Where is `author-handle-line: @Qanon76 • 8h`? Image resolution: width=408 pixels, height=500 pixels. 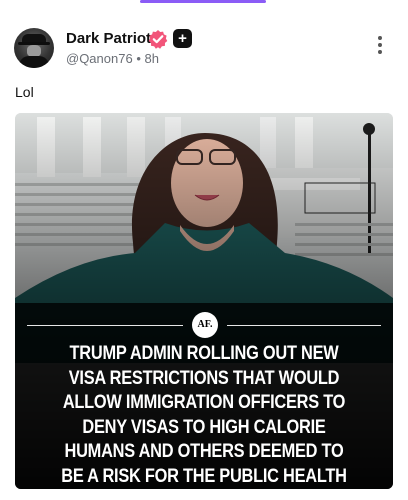
author-handle-line: @Qanon76 • 8h is located at coordinates (112, 58).